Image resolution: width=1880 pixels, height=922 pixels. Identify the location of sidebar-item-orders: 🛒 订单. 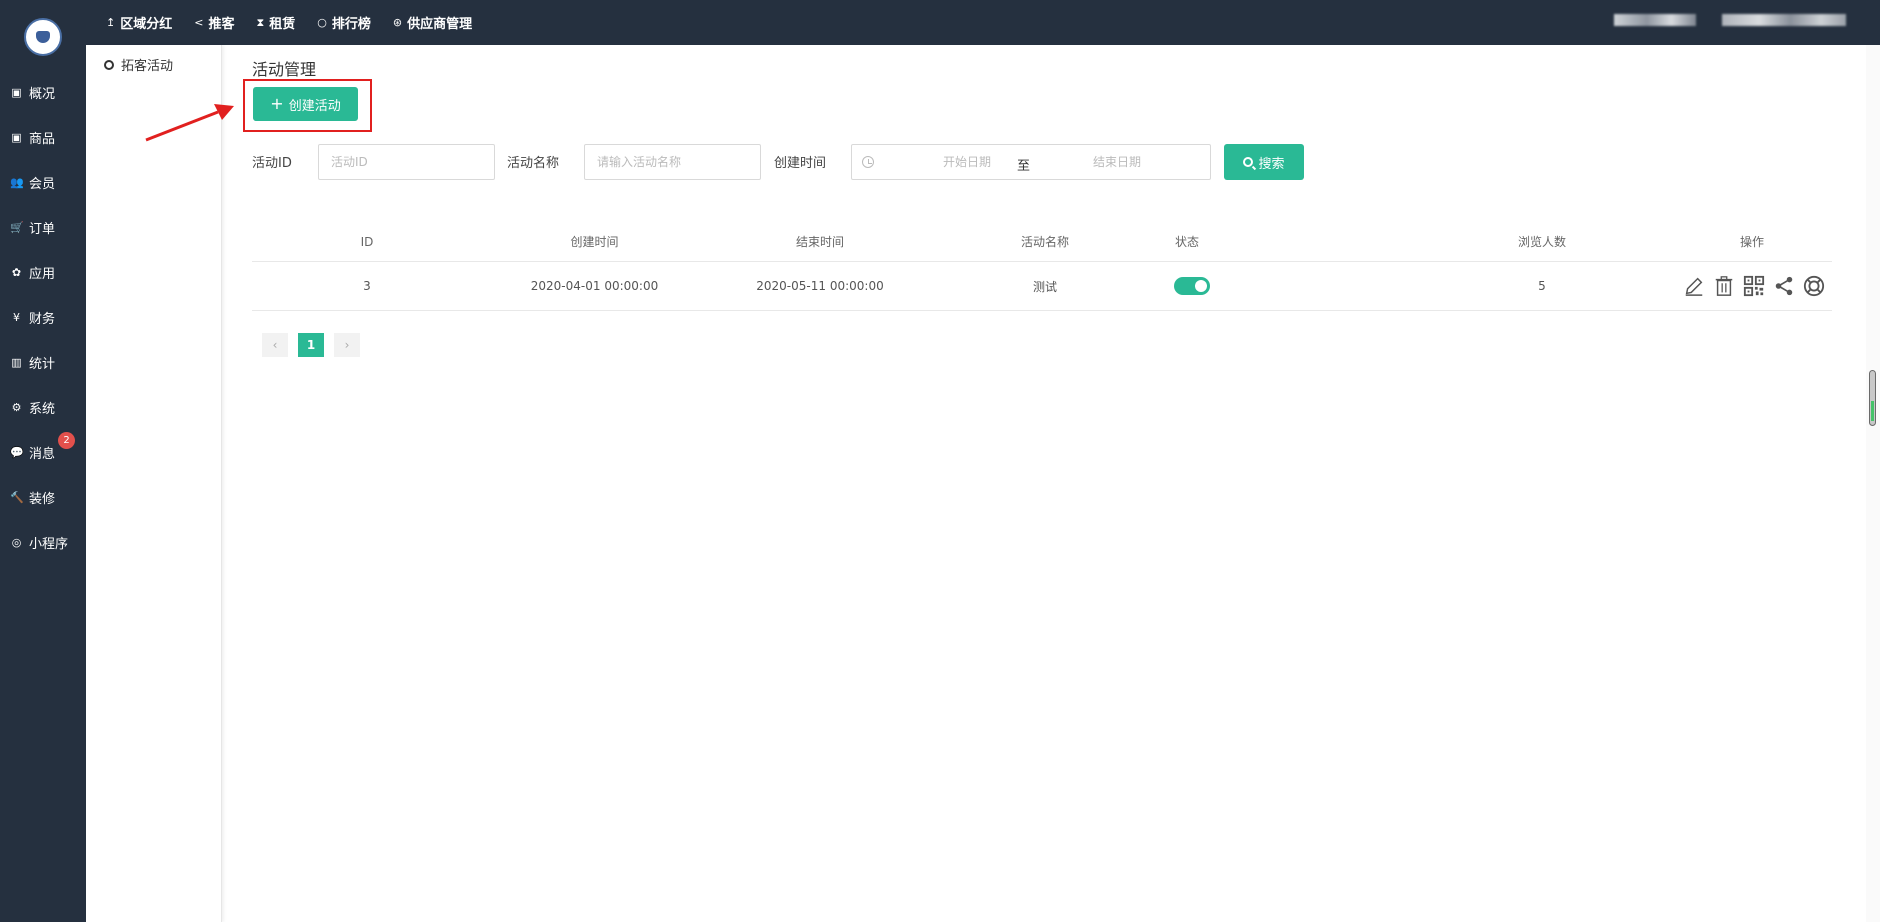
(32, 227).